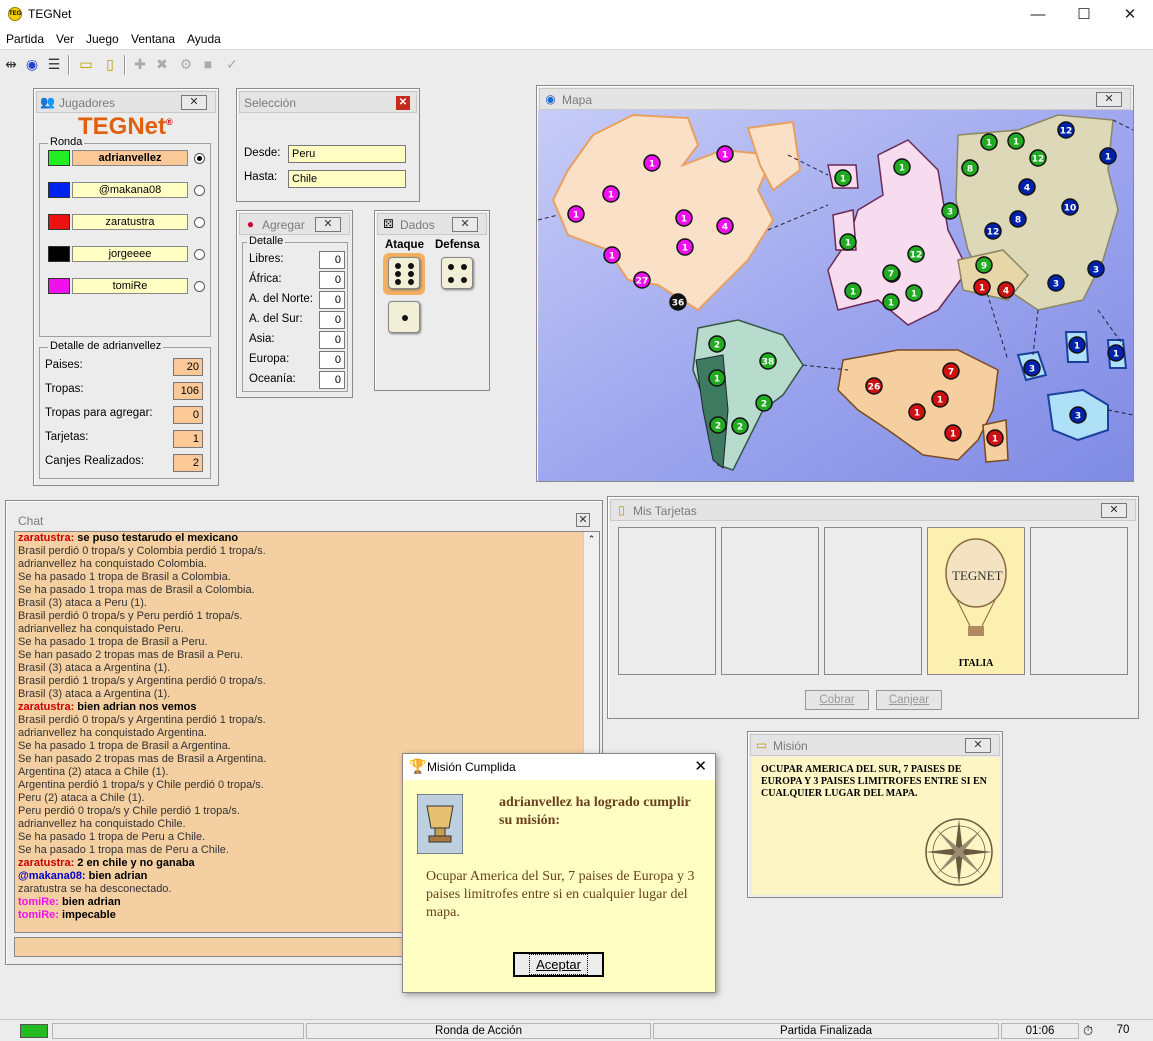  I want to click on canjear-button: Canjear, so click(909, 700).